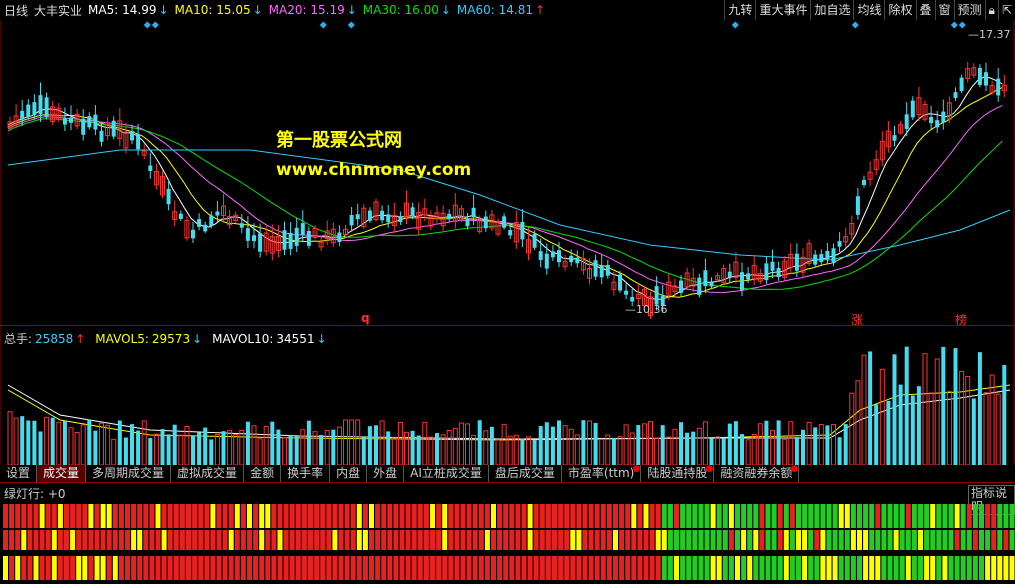 The height and width of the screenshot is (584, 1015). I want to click on forecast-button: 预测, so click(969, 10).